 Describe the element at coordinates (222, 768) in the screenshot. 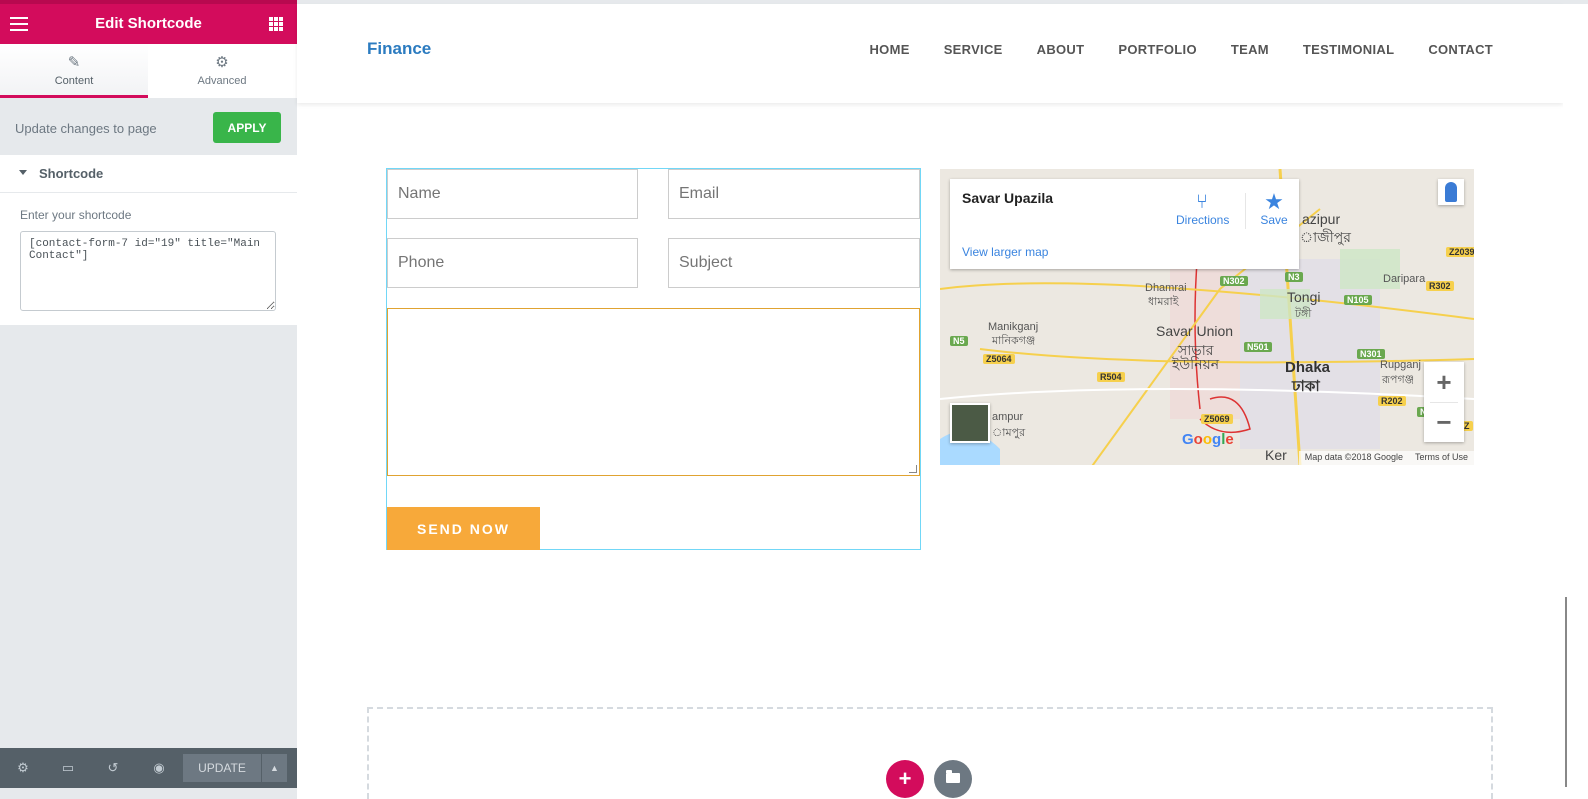

I see `update-button: UPDATE` at that location.